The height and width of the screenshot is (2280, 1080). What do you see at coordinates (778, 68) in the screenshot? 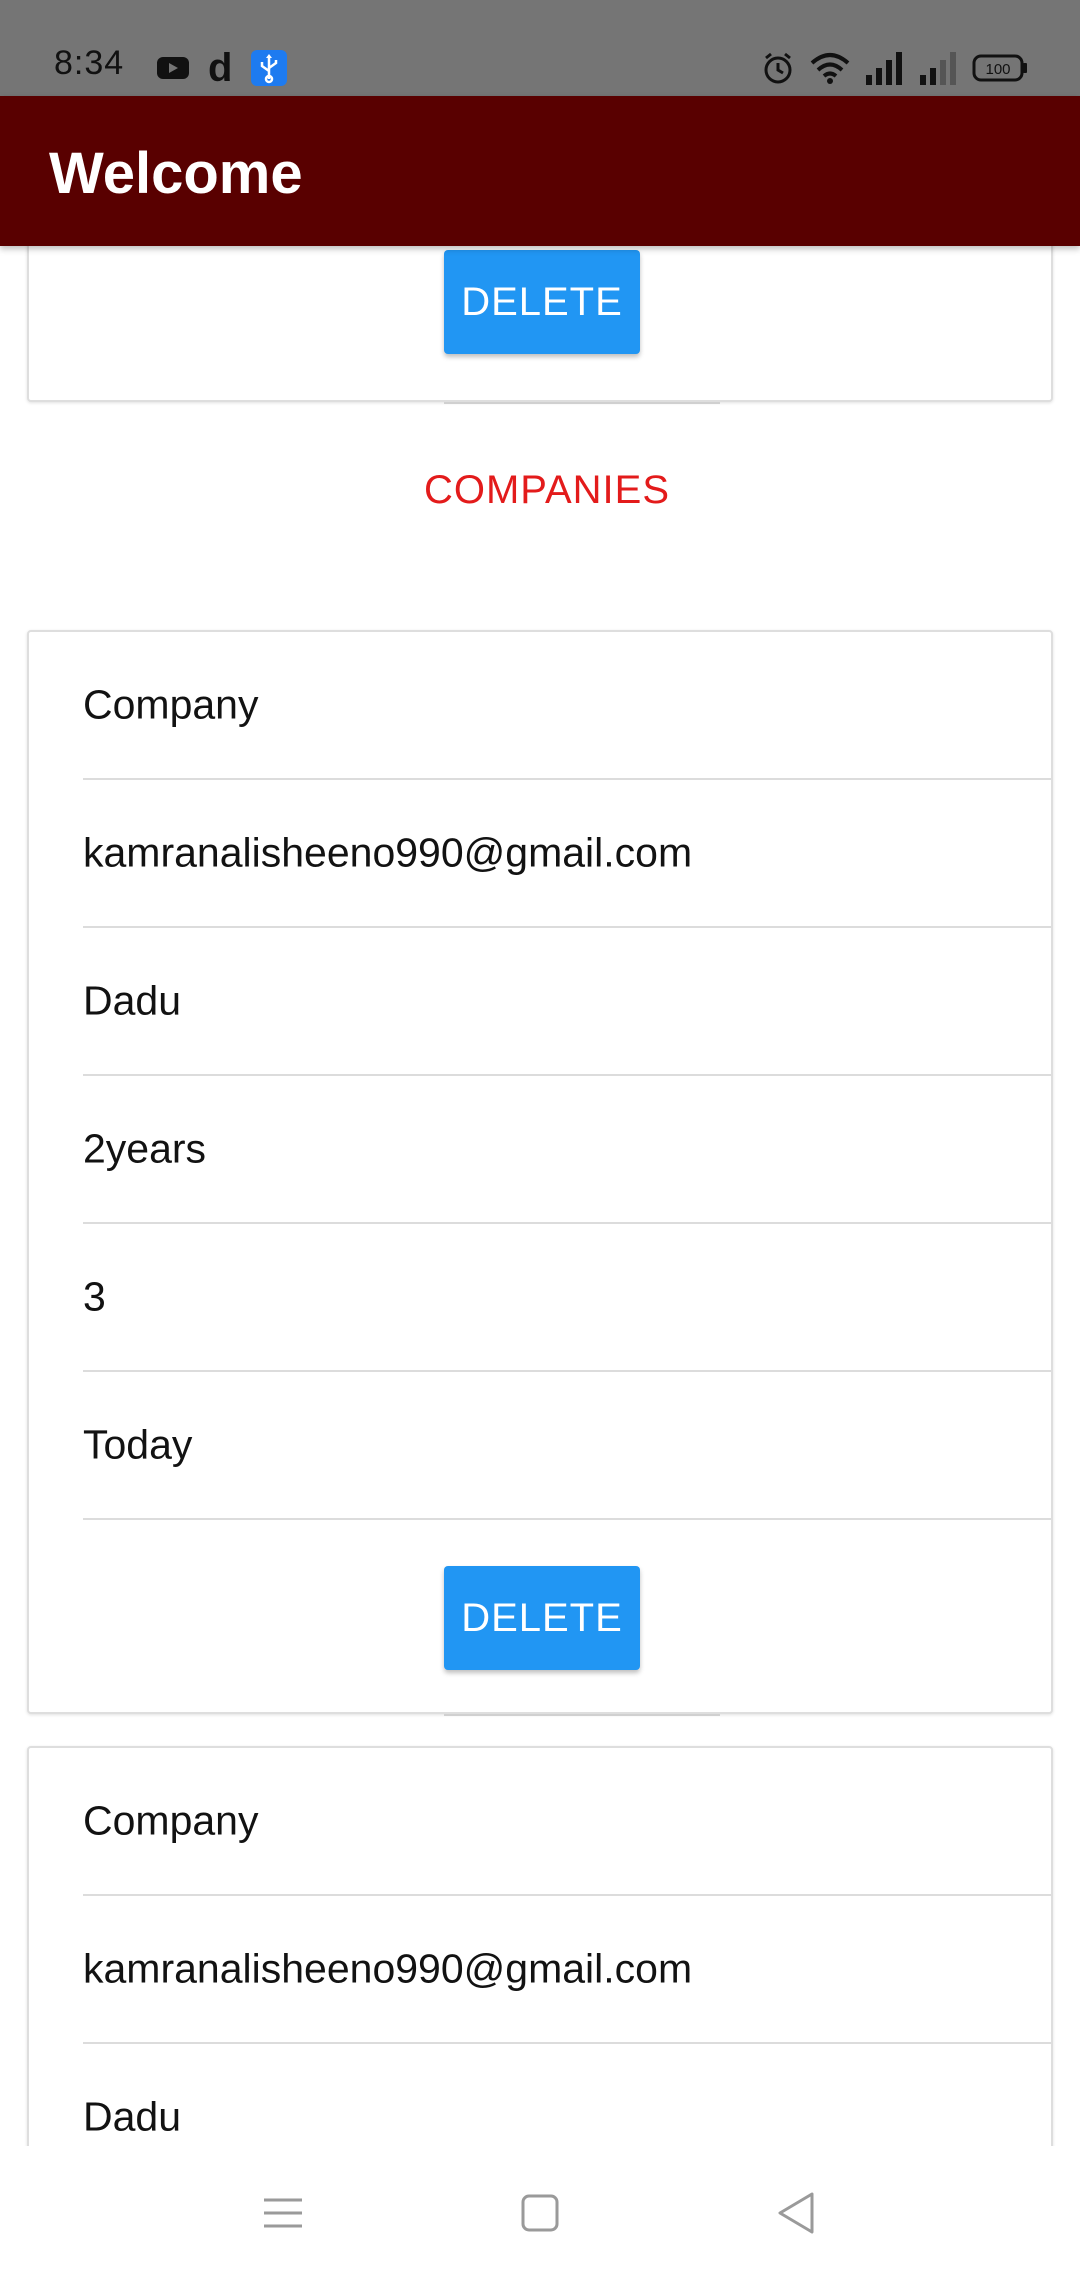
I see `alarm-icon` at bounding box center [778, 68].